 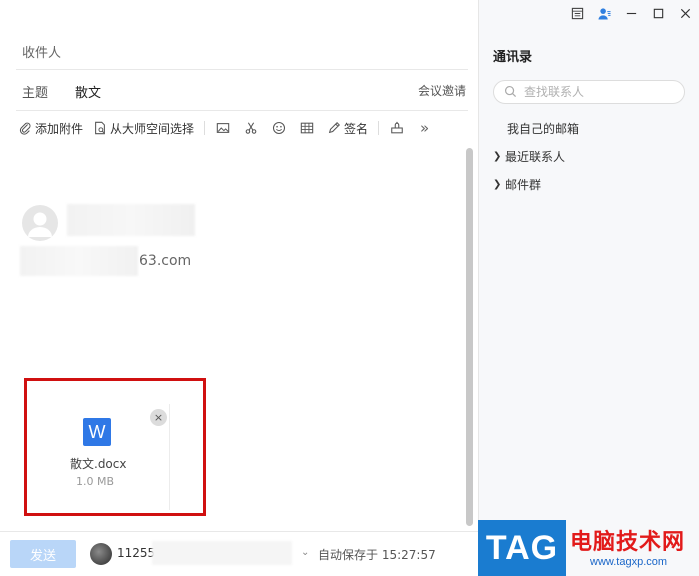 I want to click on window-controls, so click(x=631, y=13).